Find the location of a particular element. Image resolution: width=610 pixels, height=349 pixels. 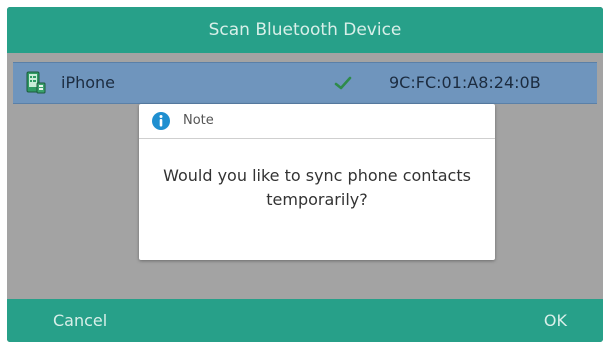

cancel-button: Cancel is located at coordinates (80, 320).